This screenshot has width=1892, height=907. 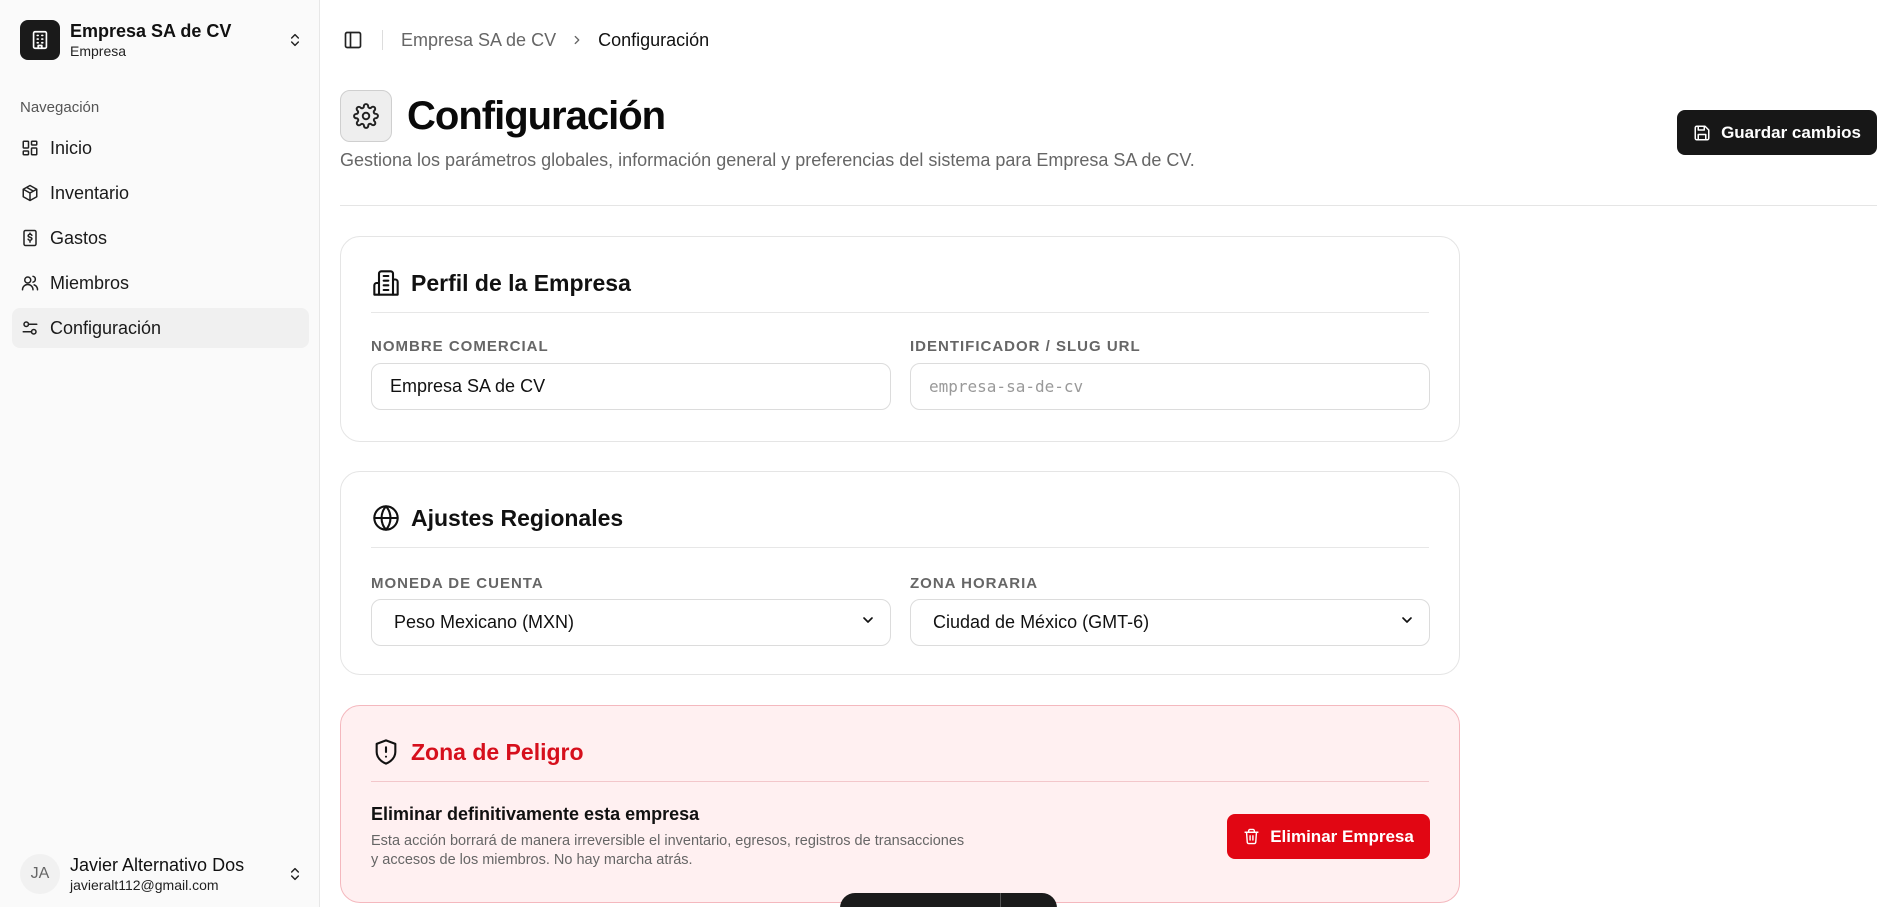 What do you see at coordinates (160, 148) in the screenshot?
I see `sidebar-item-inicio: Inicio` at bounding box center [160, 148].